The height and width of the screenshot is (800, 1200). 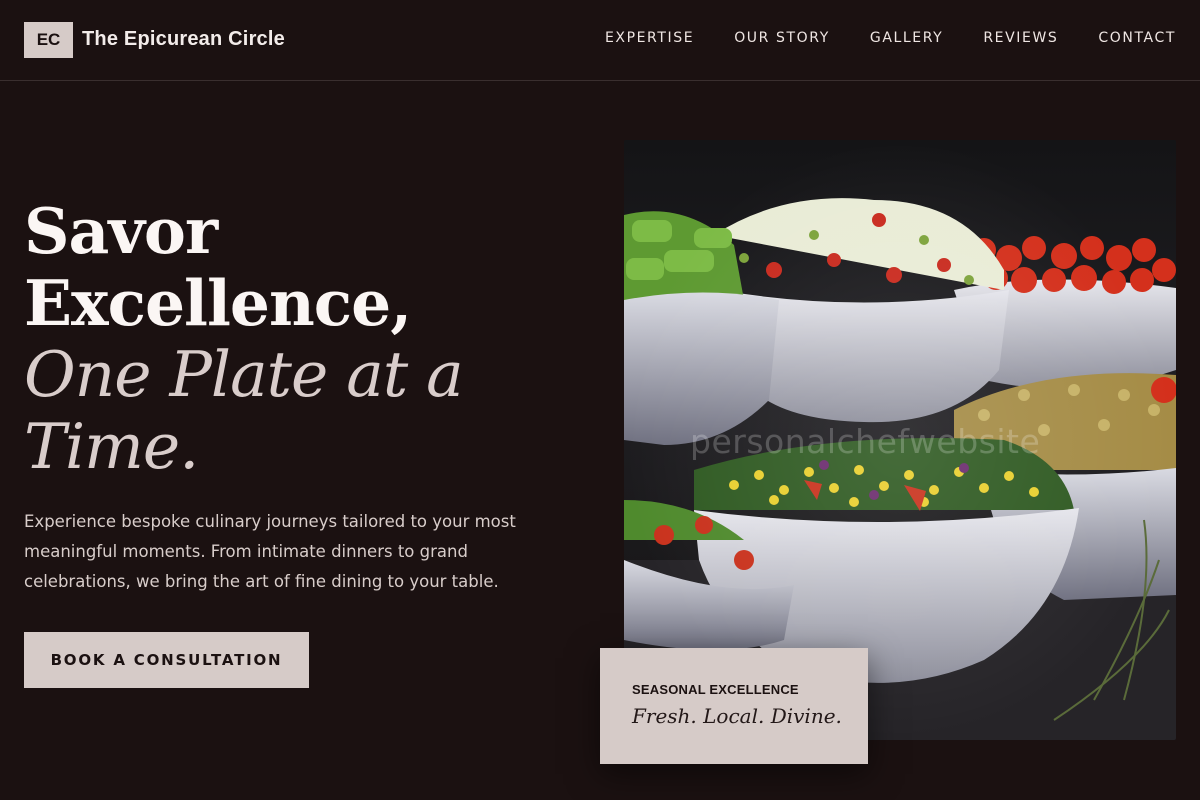 I want to click on nav-link-contact: CONTACT, so click(x=1137, y=38).